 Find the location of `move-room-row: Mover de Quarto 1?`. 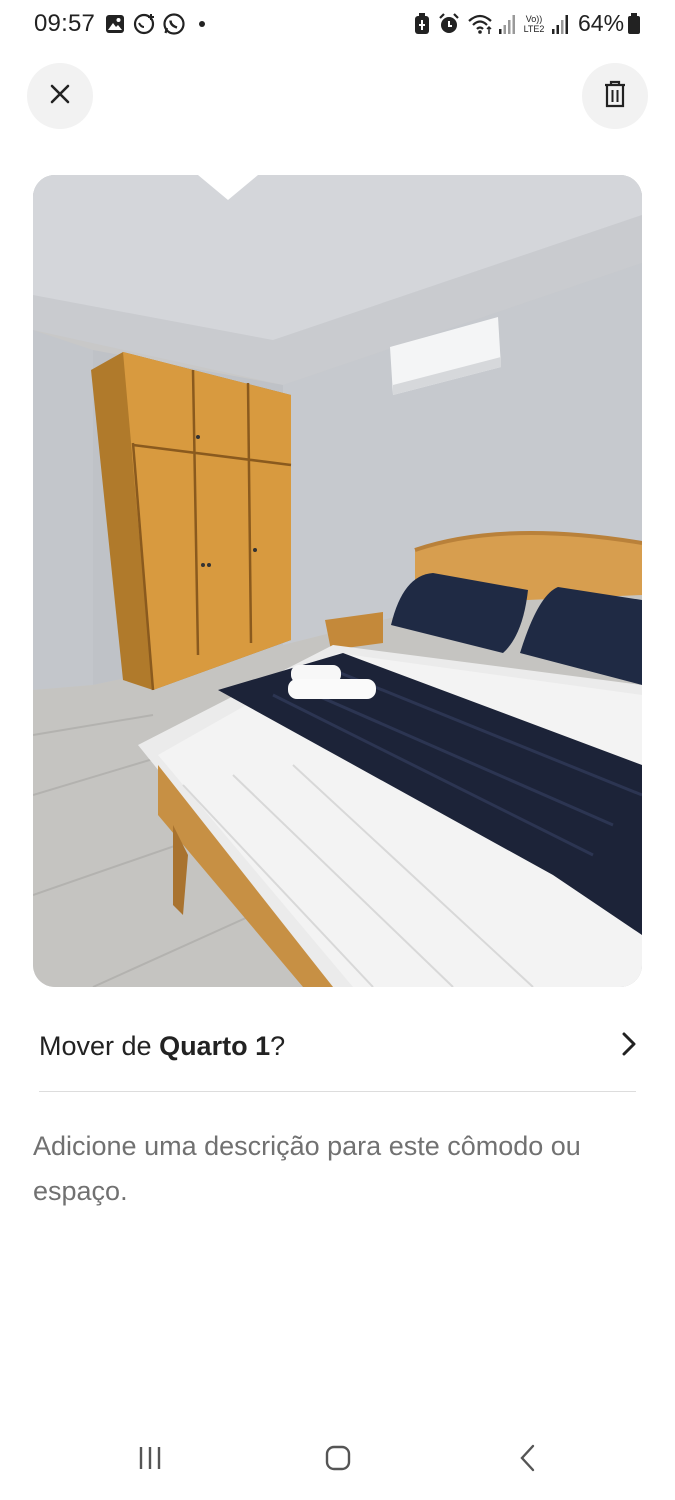

move-room-row: Mover de Quarto 1? is located at coordinates (338, 1046).